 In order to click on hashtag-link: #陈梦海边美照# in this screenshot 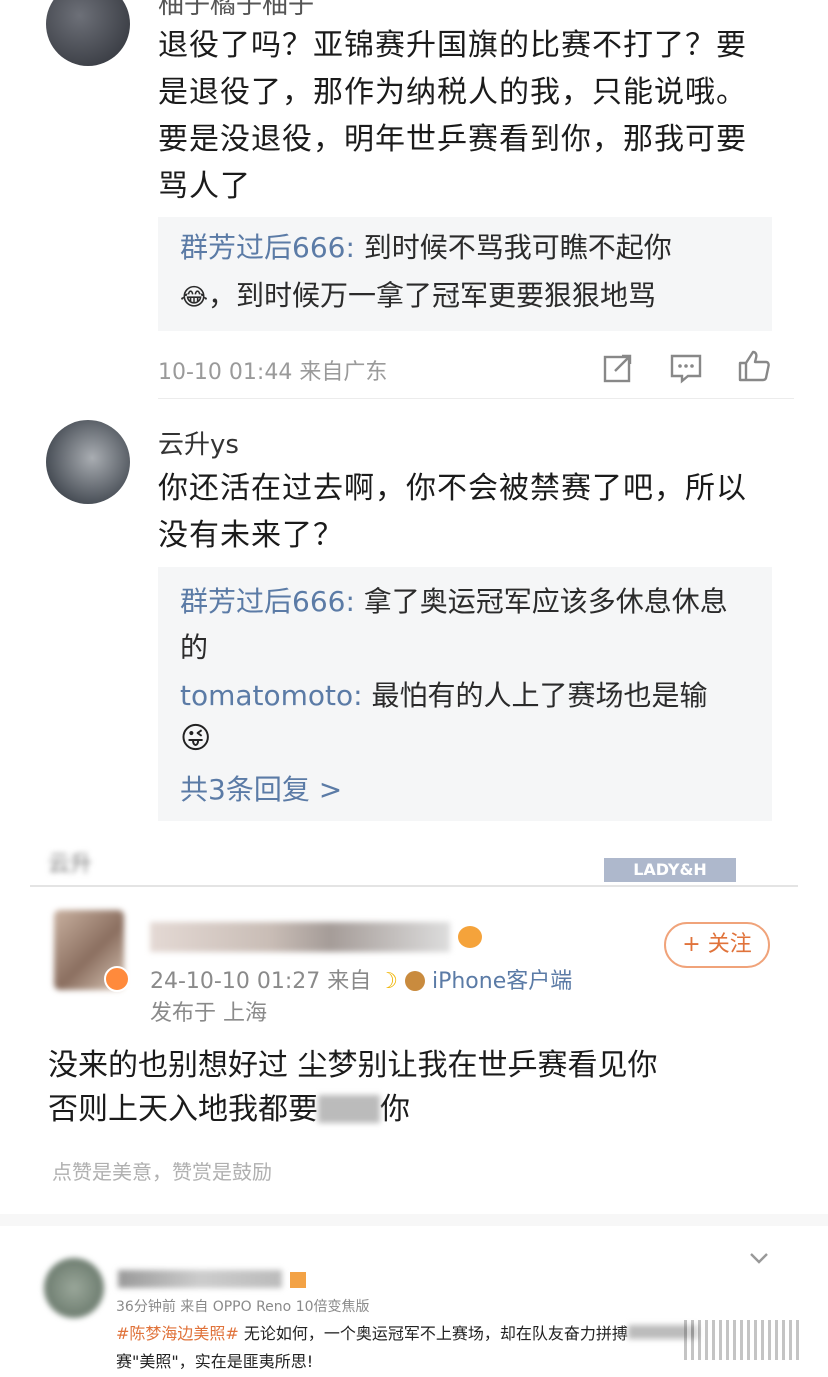, I will do `click(177, 1333)`.